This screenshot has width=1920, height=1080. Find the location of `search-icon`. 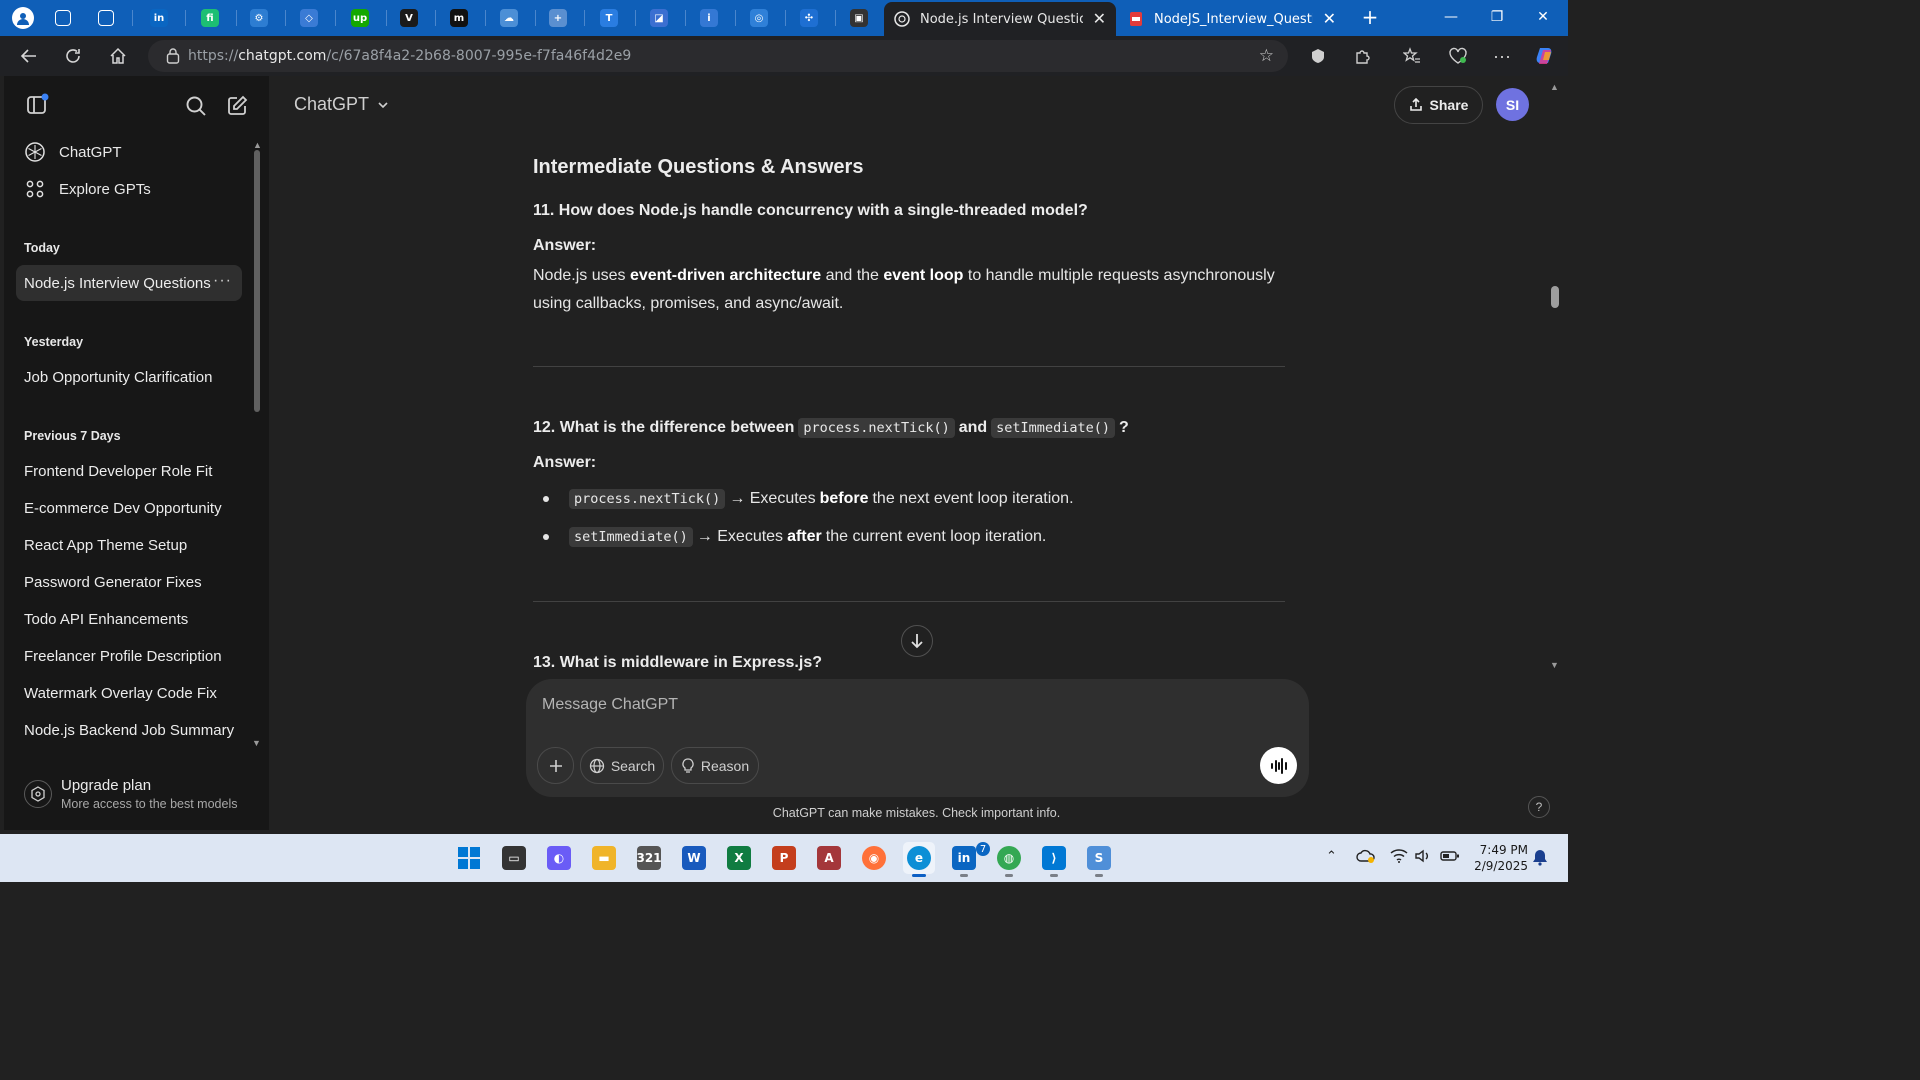

search-icon is located at coordinates (196, 106).